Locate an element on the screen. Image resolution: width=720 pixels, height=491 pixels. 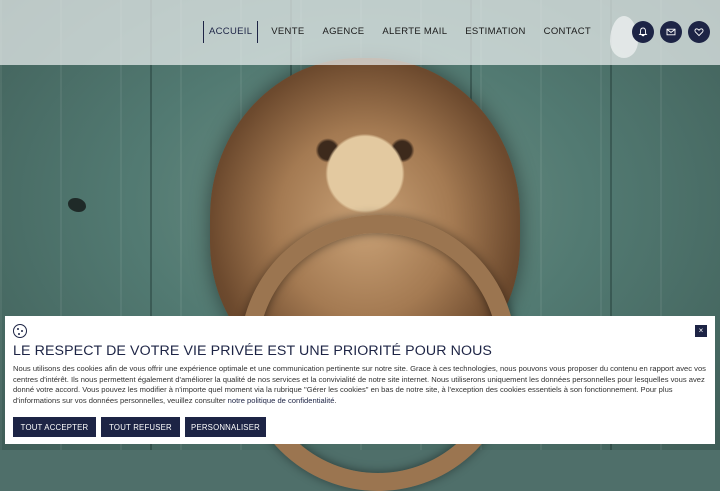
customize-button: PERSONNALISER is located at coordinates (225, 427).